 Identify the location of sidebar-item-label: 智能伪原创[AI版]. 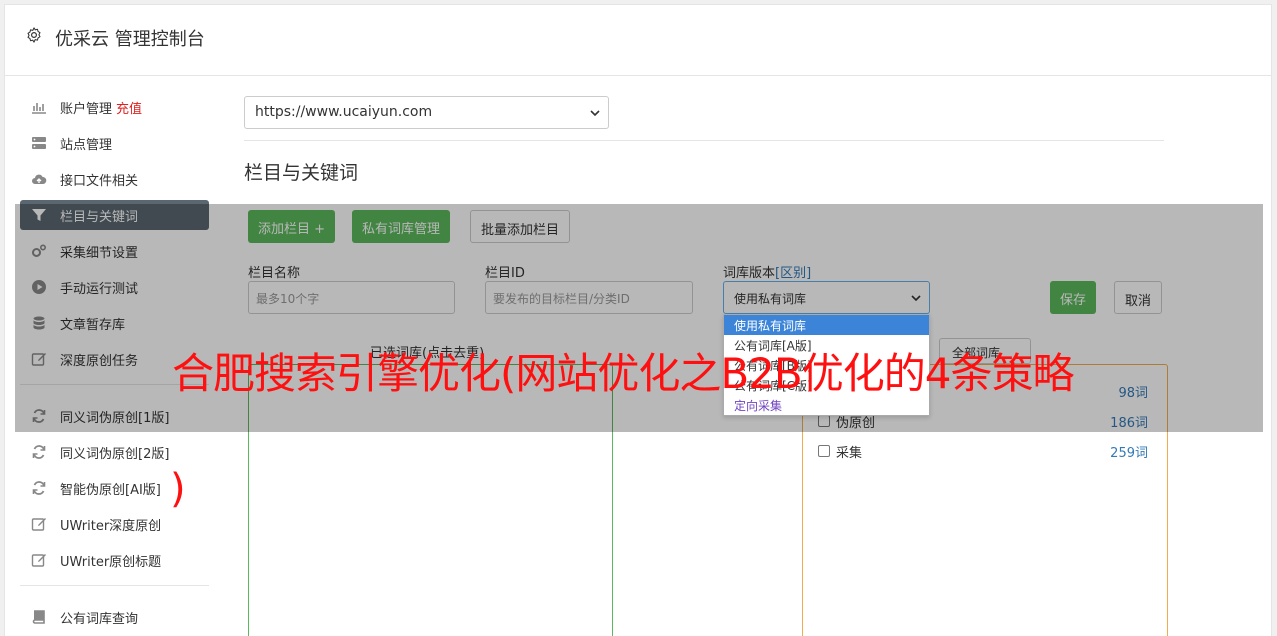
(110, 490).